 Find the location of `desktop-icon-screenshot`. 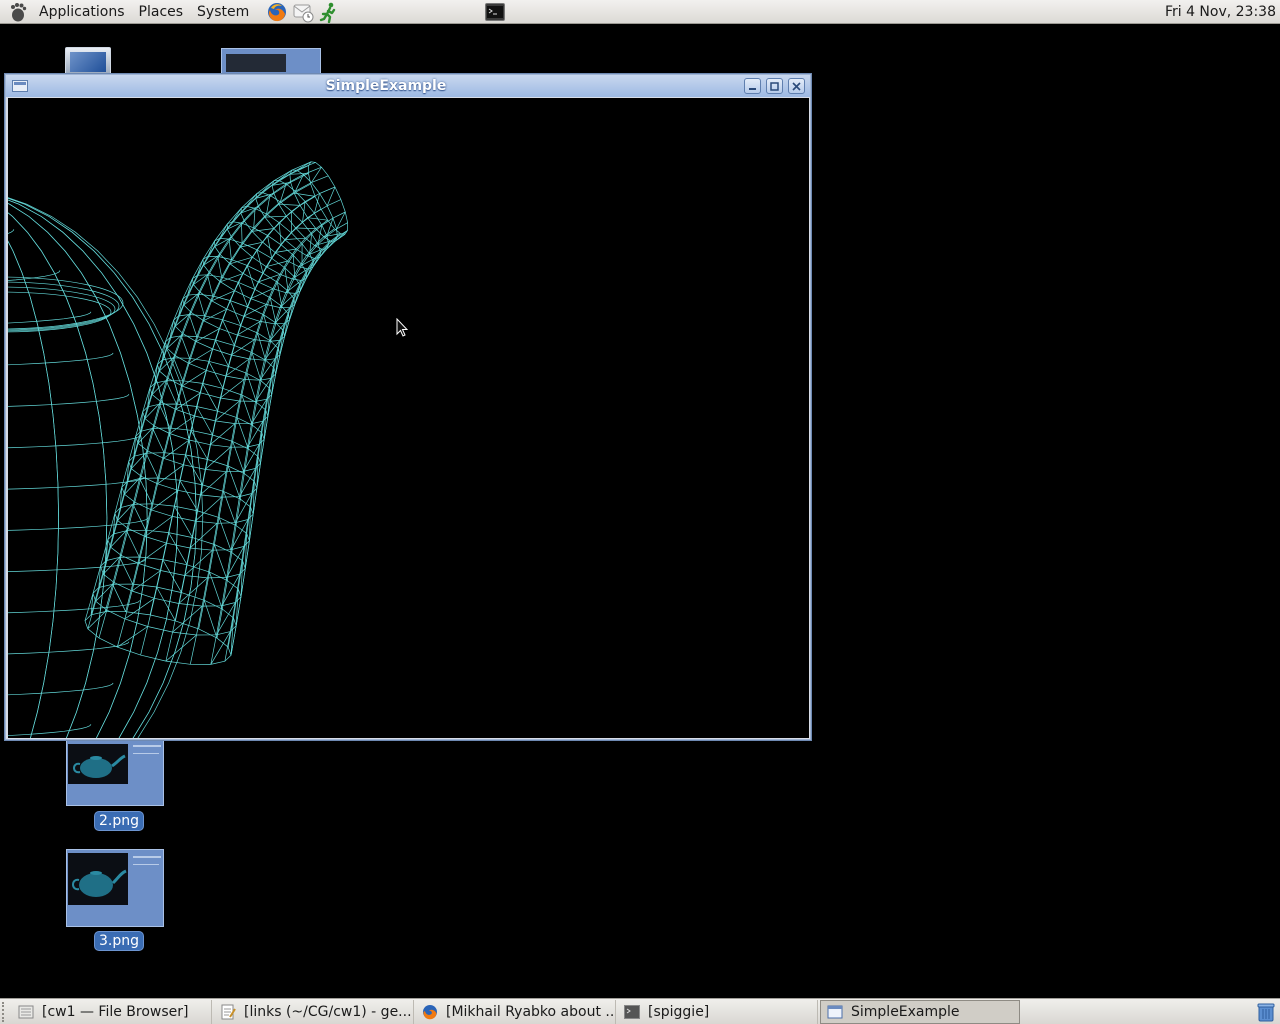

desktop-icon-screenshot is located at coordinates (271, 62).